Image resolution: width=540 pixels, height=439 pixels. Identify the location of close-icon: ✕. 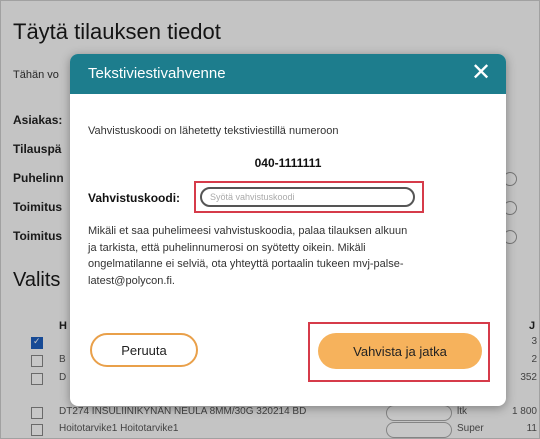
(481, 72).